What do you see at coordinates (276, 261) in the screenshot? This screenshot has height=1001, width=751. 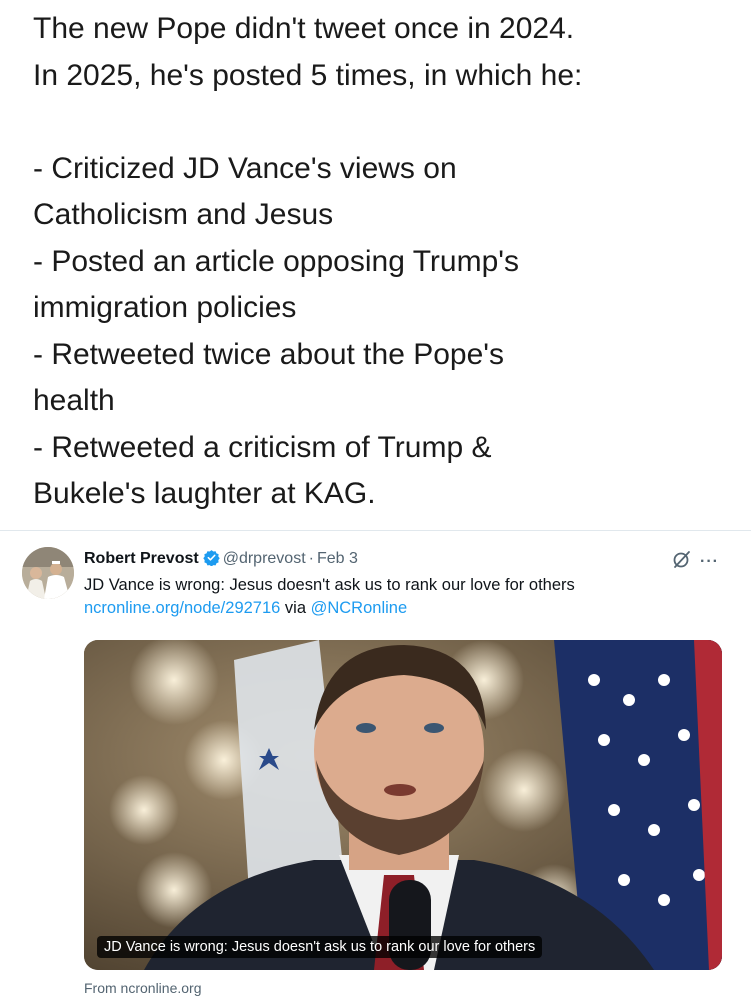 I see `caption-line: - Posted an article opposing Trump's` at bounding box center [276, 261].